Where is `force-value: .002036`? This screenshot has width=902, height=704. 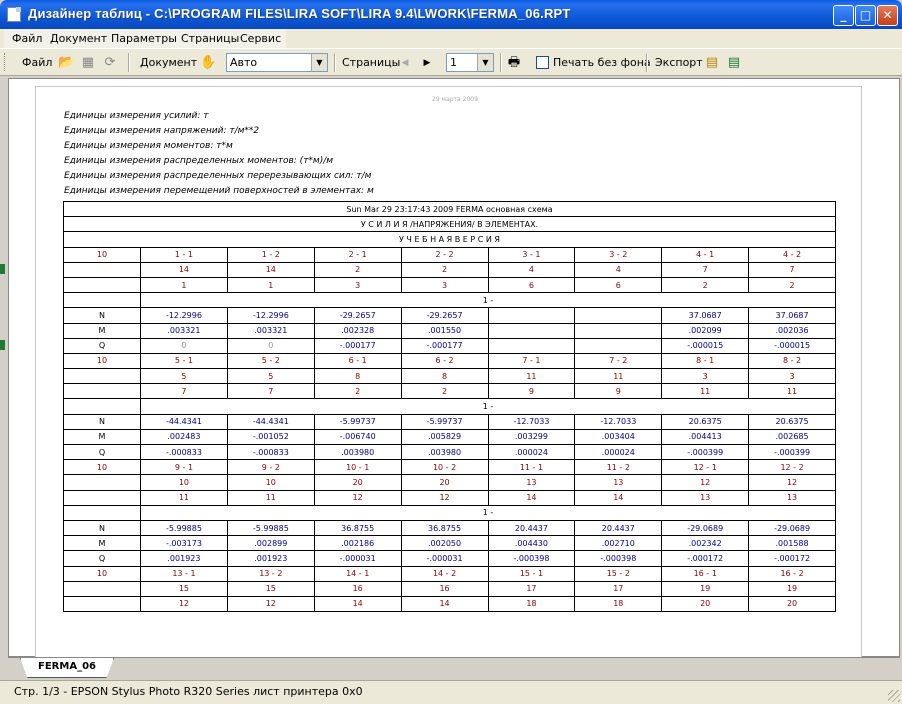 force-value: .002036 is located at coordinates (792, 330).